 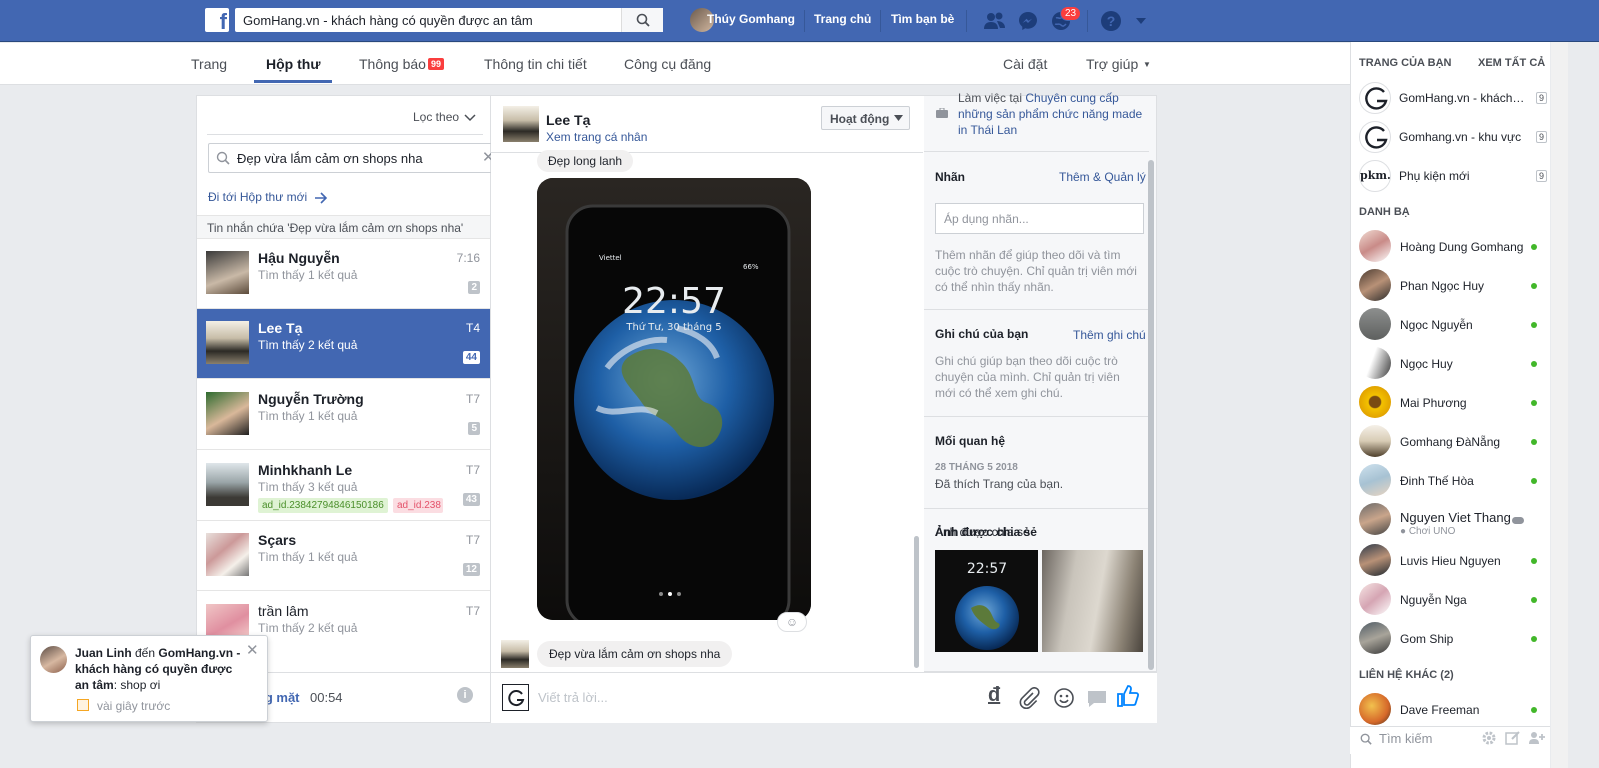 I want to click on contact-item: Hoàng Dung Gomhang, so click(x=1454, y=246).